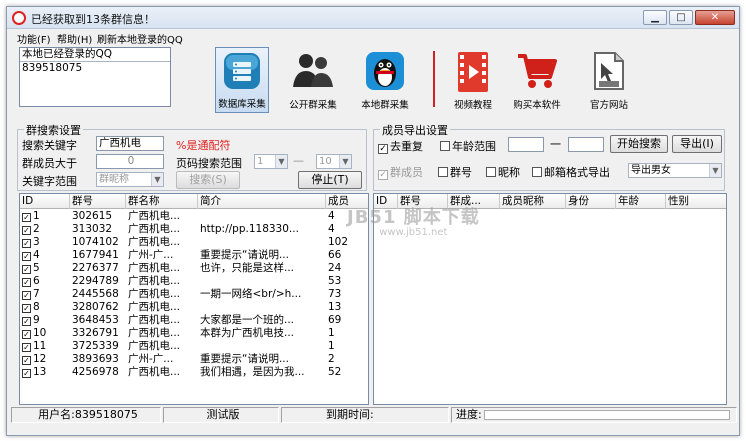  Describe the element at coordinates (335, 281) in the screenshot. I see `row-members-cell: 53` at that location.